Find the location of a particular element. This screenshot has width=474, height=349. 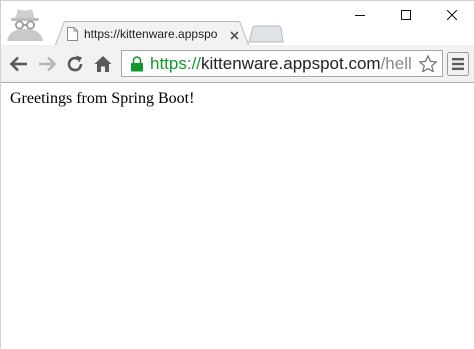

tab-active: https://kittenware.appspo is located at coordinates (152, 33).